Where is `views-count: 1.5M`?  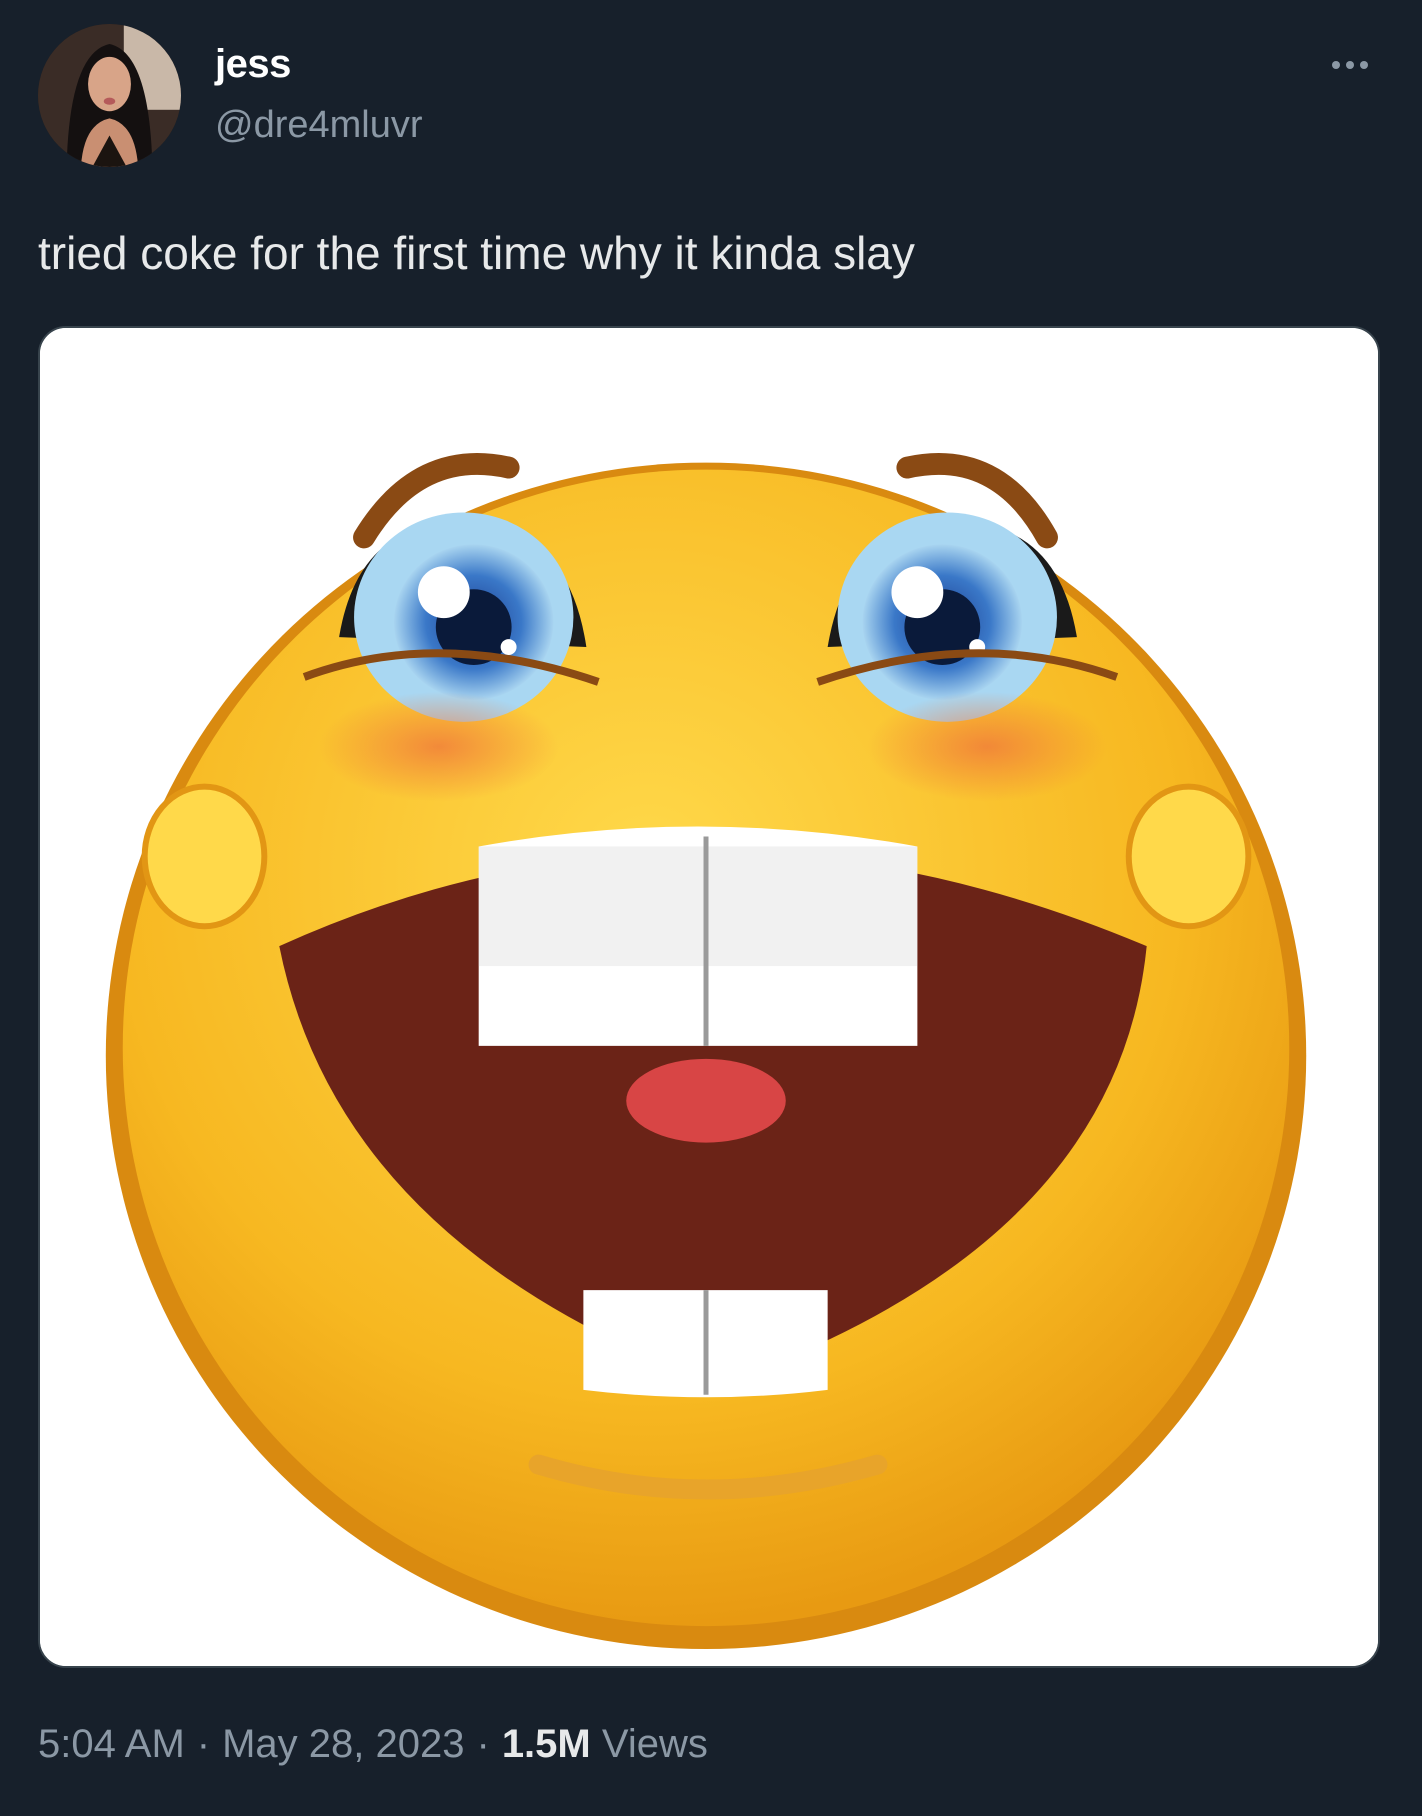
views-count: 1.5M is located at coordinates (546, 1744).